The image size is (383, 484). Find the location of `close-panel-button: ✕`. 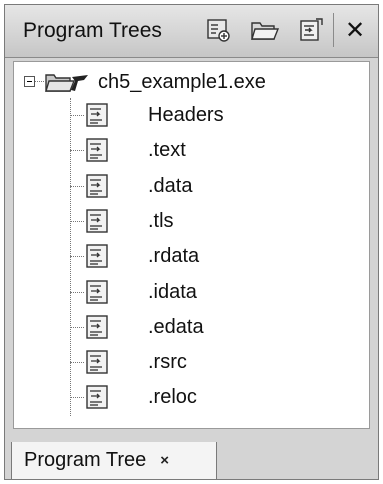

close-panel-button: ✕ is located at coordinates (355, 30).